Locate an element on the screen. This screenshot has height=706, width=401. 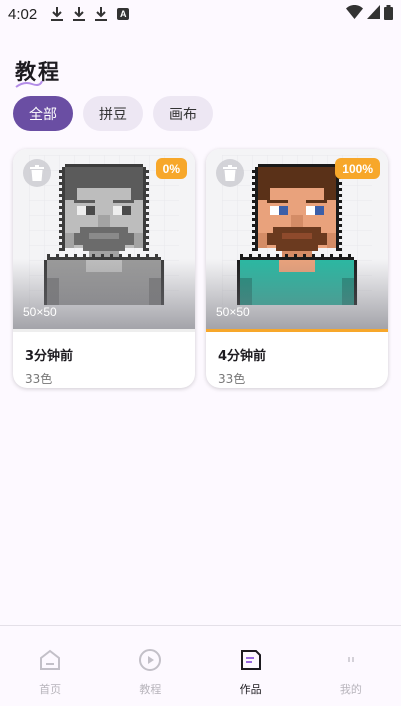
card-info: 3分钟前 33色 is located at coordinates (104, 359).